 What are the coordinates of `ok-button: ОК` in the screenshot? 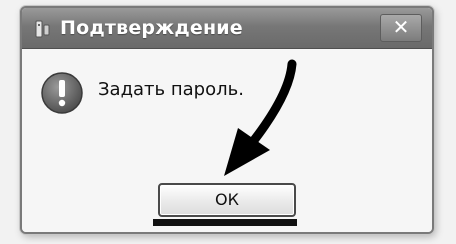 It's located at (227, 200).